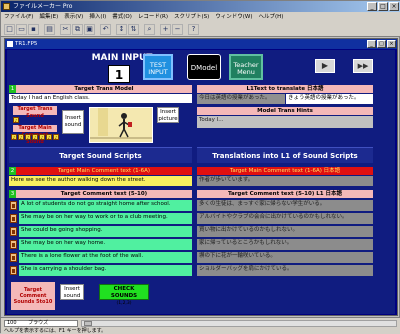 The width and height of the screenshot is (400, 334). I want to click on sound-slot-7-icon: ♪, so click(56, 137).